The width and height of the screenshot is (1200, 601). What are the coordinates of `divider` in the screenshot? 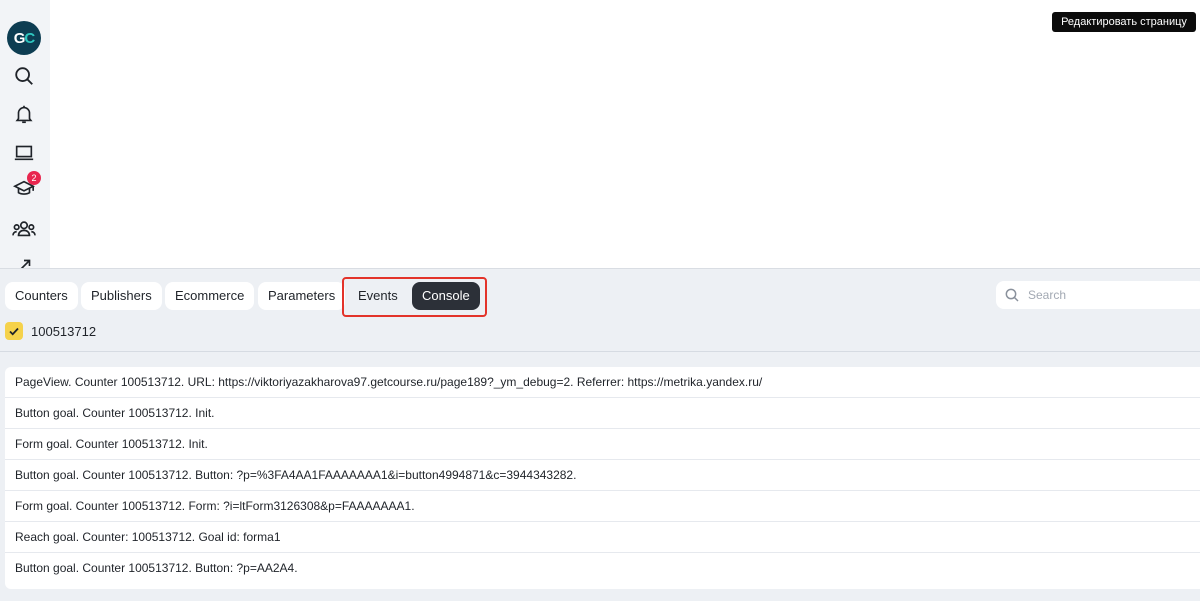 It's located at (600, 351).